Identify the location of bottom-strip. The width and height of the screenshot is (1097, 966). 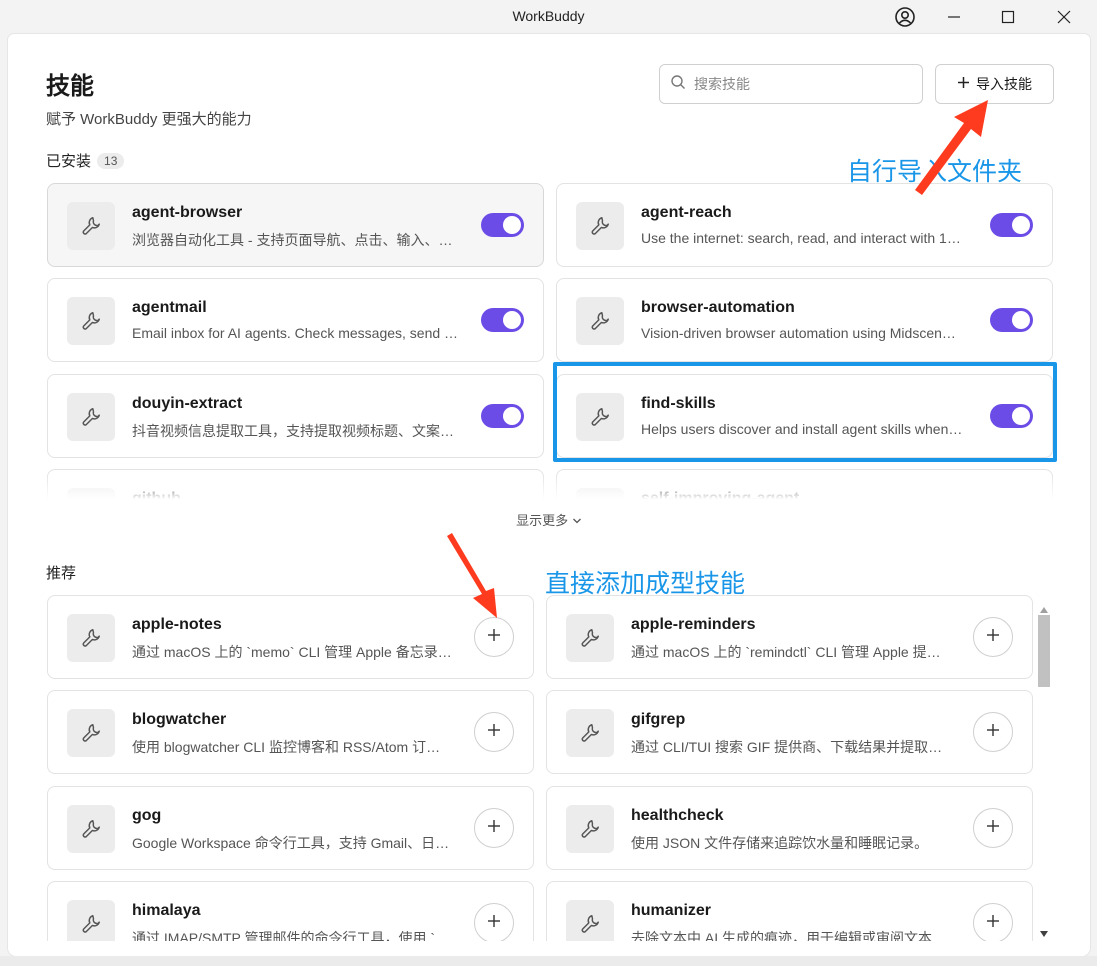
(548, 961).